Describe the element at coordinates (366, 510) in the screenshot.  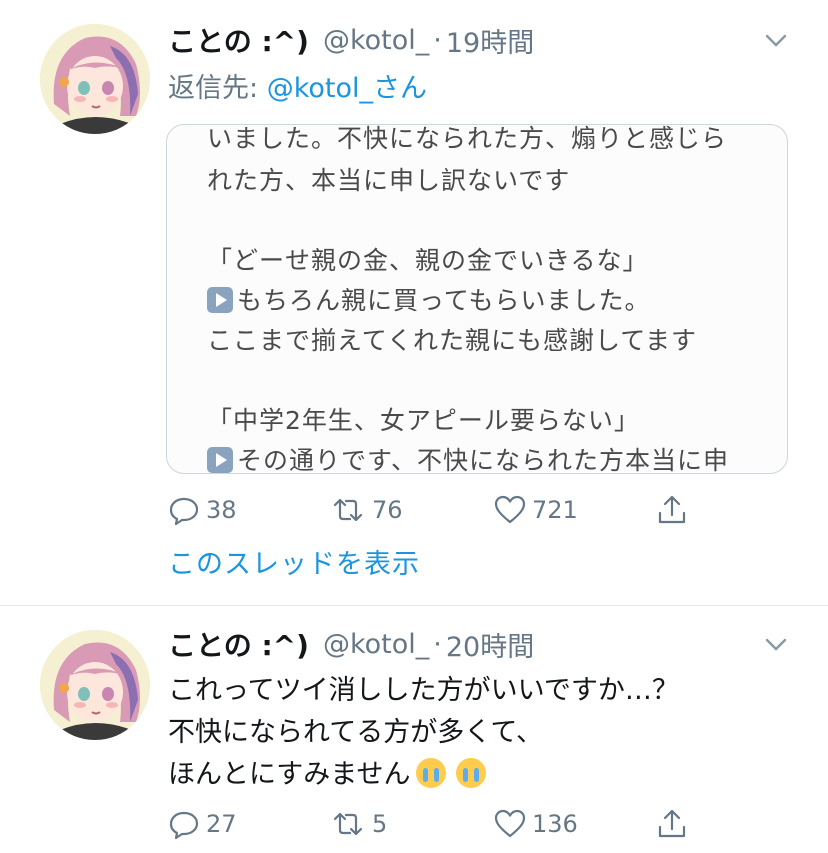
I see `retweet-button: 76` at that location.